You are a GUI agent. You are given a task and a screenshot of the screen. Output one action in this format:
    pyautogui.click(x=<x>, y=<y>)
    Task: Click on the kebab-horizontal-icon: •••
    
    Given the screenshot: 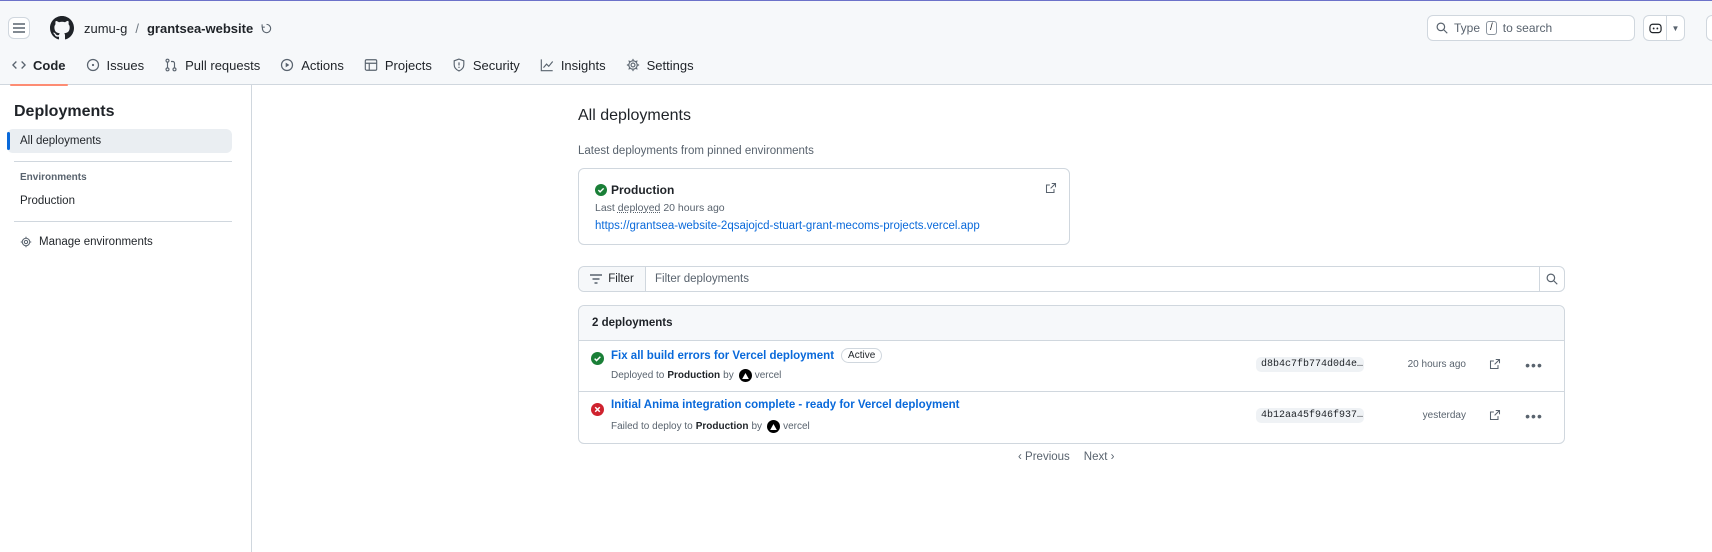 What is the action you would take?
    pyautogui.click(x=1534, y=416)
    